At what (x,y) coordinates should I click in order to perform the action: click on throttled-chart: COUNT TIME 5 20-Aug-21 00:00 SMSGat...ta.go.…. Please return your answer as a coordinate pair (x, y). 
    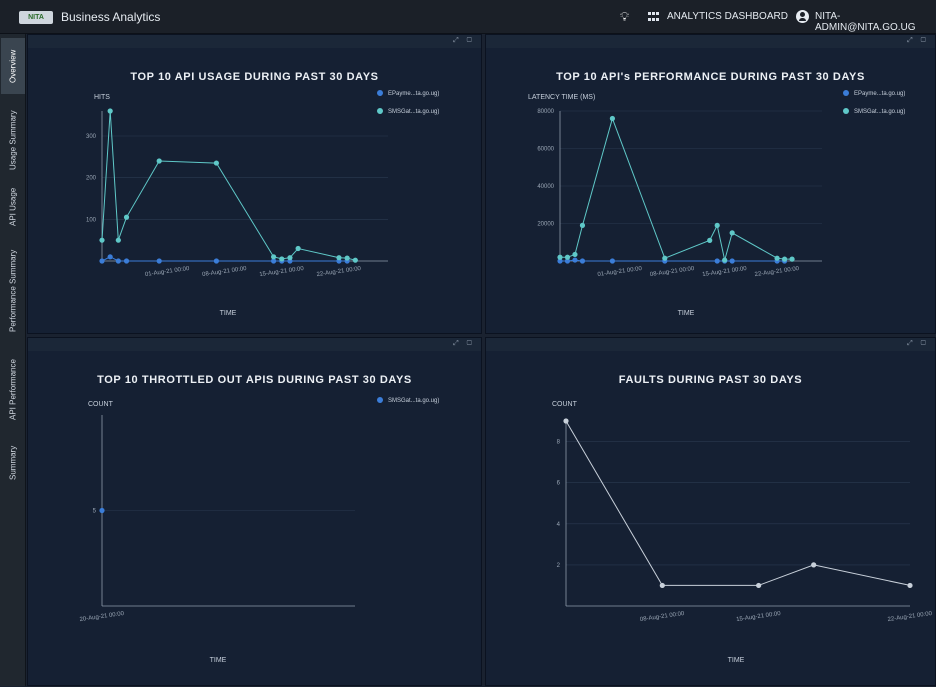
    Looking at the image, I should click on (259, 530).